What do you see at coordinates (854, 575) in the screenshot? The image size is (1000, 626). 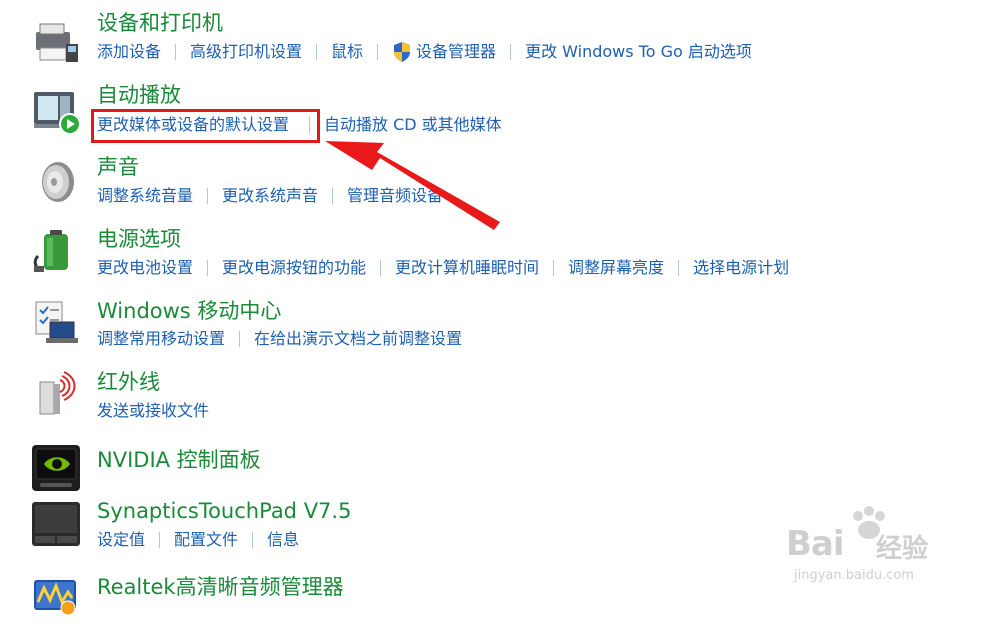 I see `watermark-url: jingyan.baidu.com` at bounding box center [854, 575].